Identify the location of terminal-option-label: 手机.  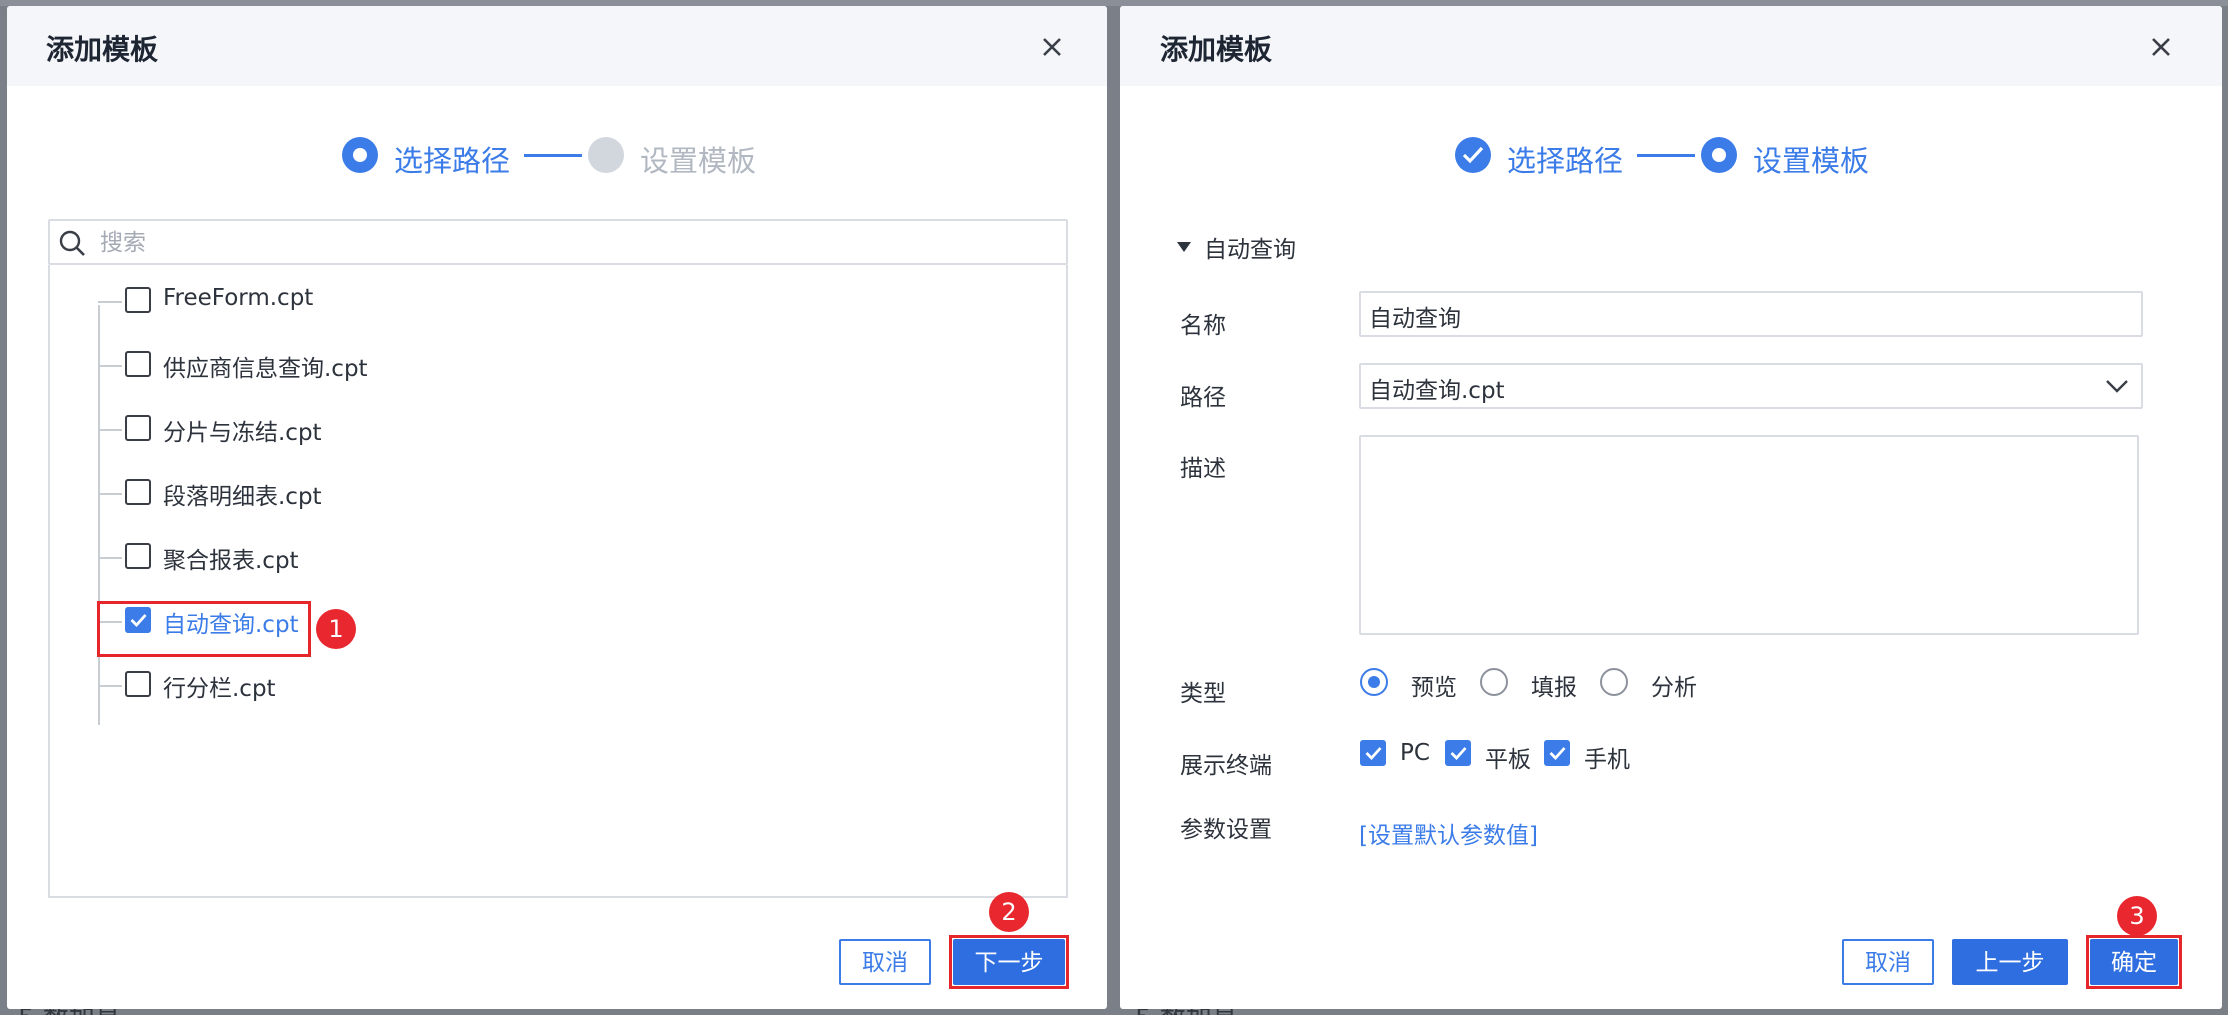
(1607, 760).